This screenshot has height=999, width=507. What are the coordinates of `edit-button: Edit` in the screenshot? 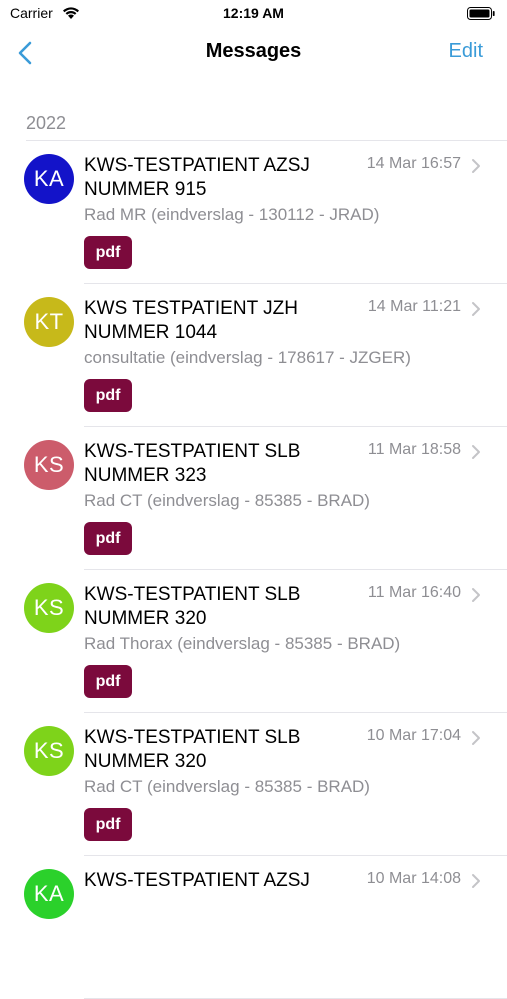 It's located at (466, 51).